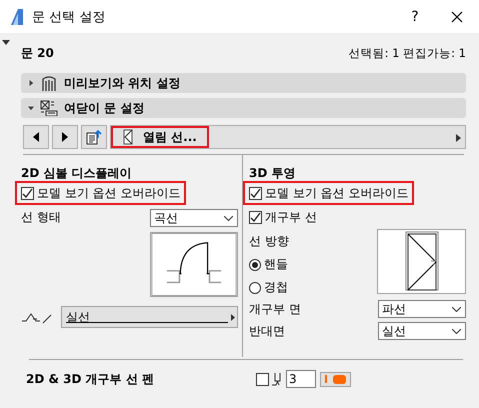 This screenshot has width=479, height=408. I want to click on pen-checkbox, so click(262, 379).